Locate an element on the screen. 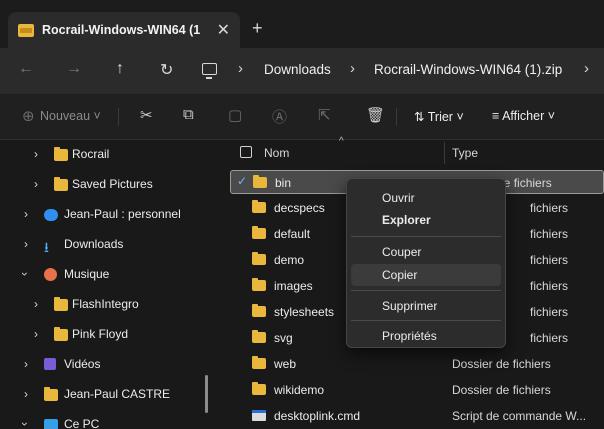  nav-item-onedrive: › Jean-Paul : personnel is located at coordinates (106, 214).